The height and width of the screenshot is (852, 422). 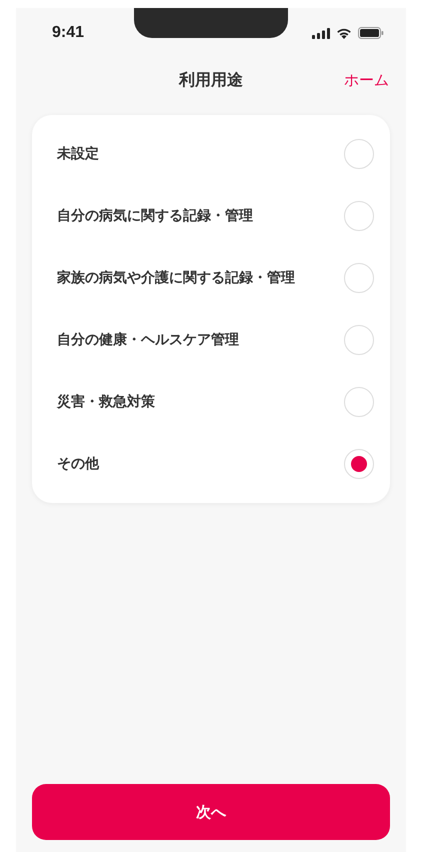 What do you see at coordinates (78, 464) in the screenshot?
I see `option-label: その他` at bounding box center [78, 464].